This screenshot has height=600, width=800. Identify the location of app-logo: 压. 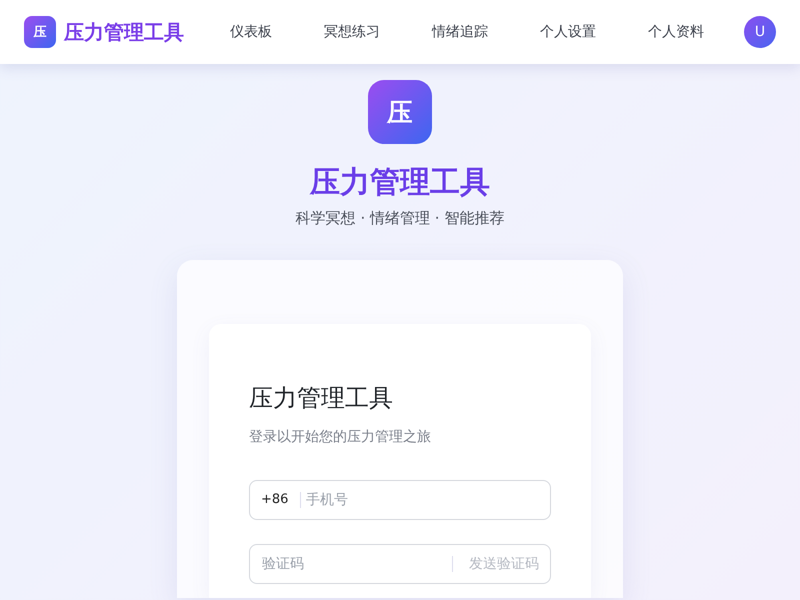
(400, 112).